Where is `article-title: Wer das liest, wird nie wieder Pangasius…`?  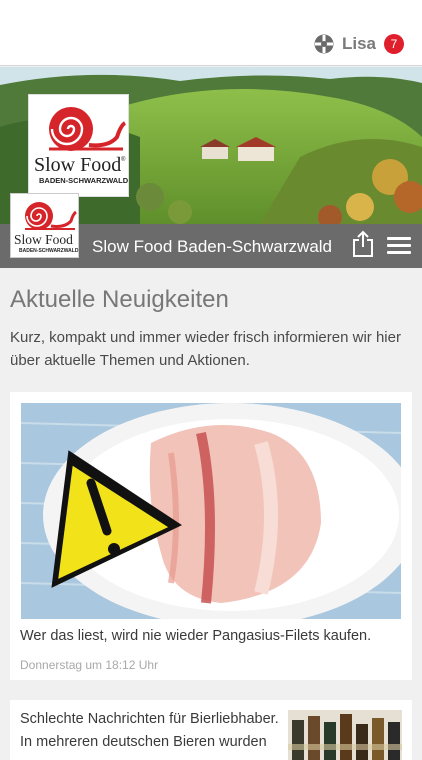 article-title: Wer das liest, wird nie wieder Pangasius… is located at coordinates (195, 636).